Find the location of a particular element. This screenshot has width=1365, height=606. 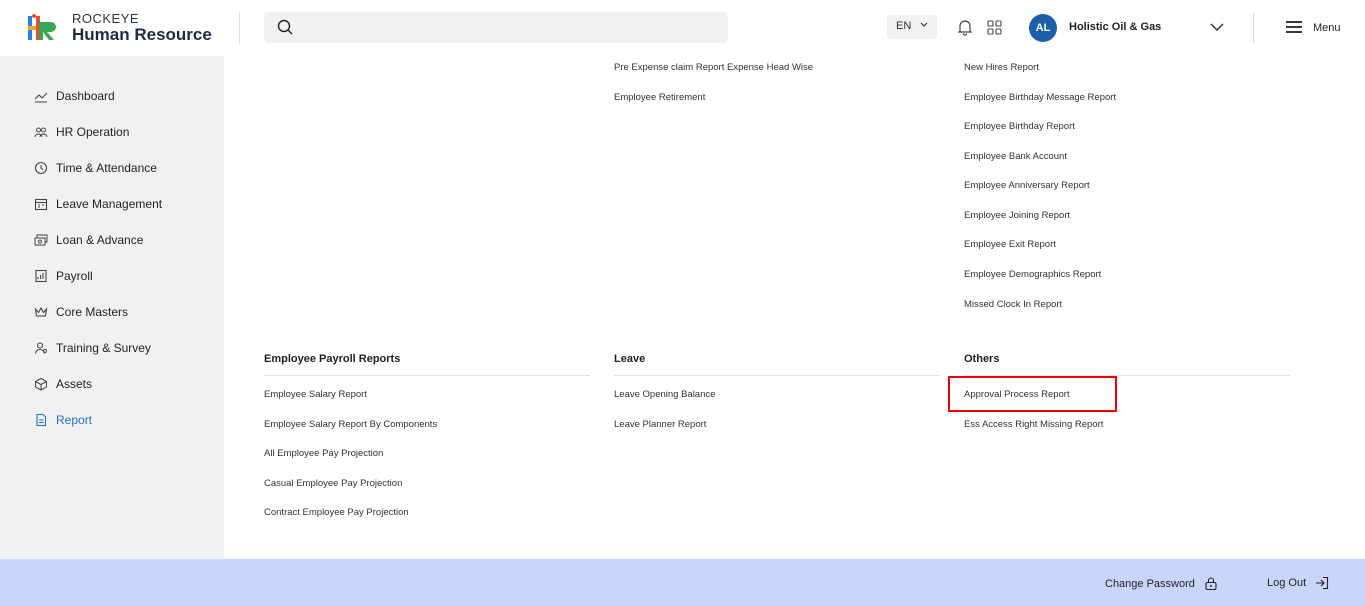

sidebar-item-assets: Assets is located at coordinates (63, 384).